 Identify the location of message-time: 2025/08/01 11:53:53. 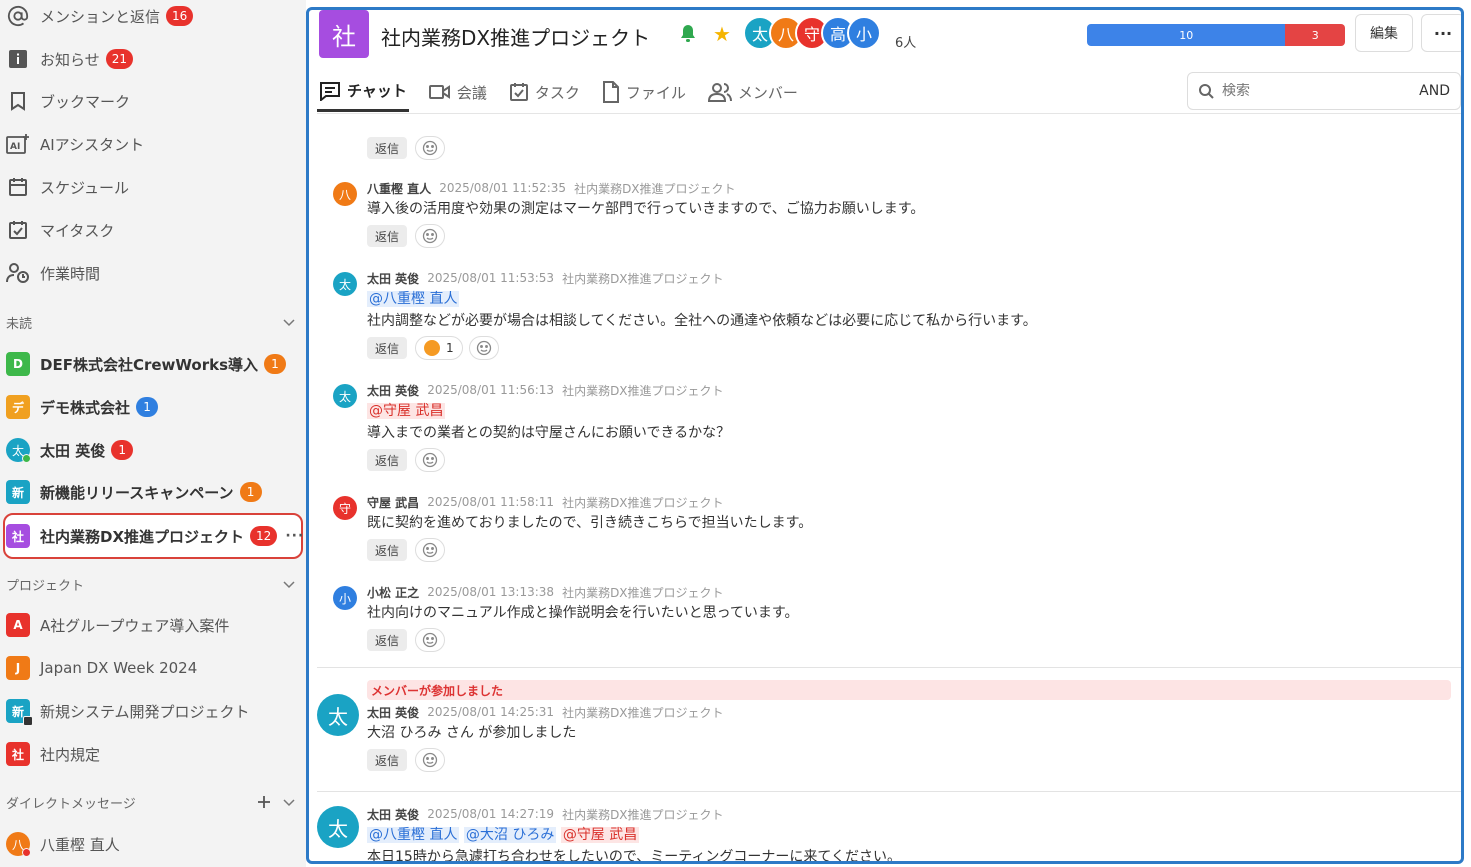
(491, 278).